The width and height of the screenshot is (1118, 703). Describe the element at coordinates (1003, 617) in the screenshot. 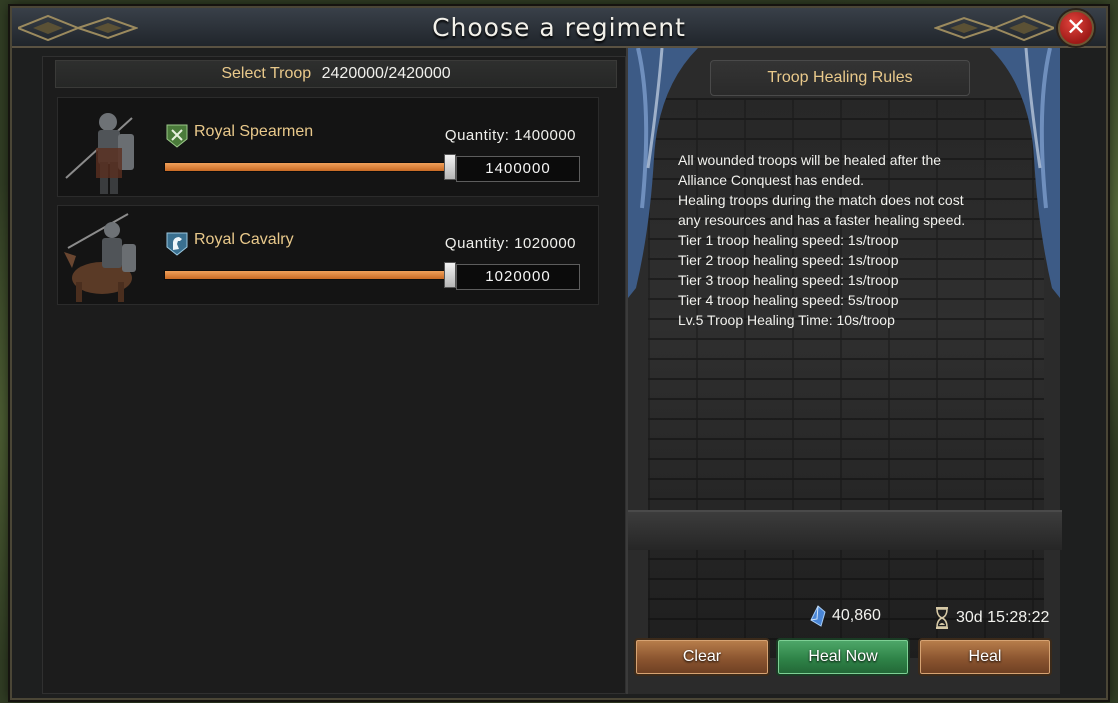

I see `timer-value: 30d 15:28:22` at that location.